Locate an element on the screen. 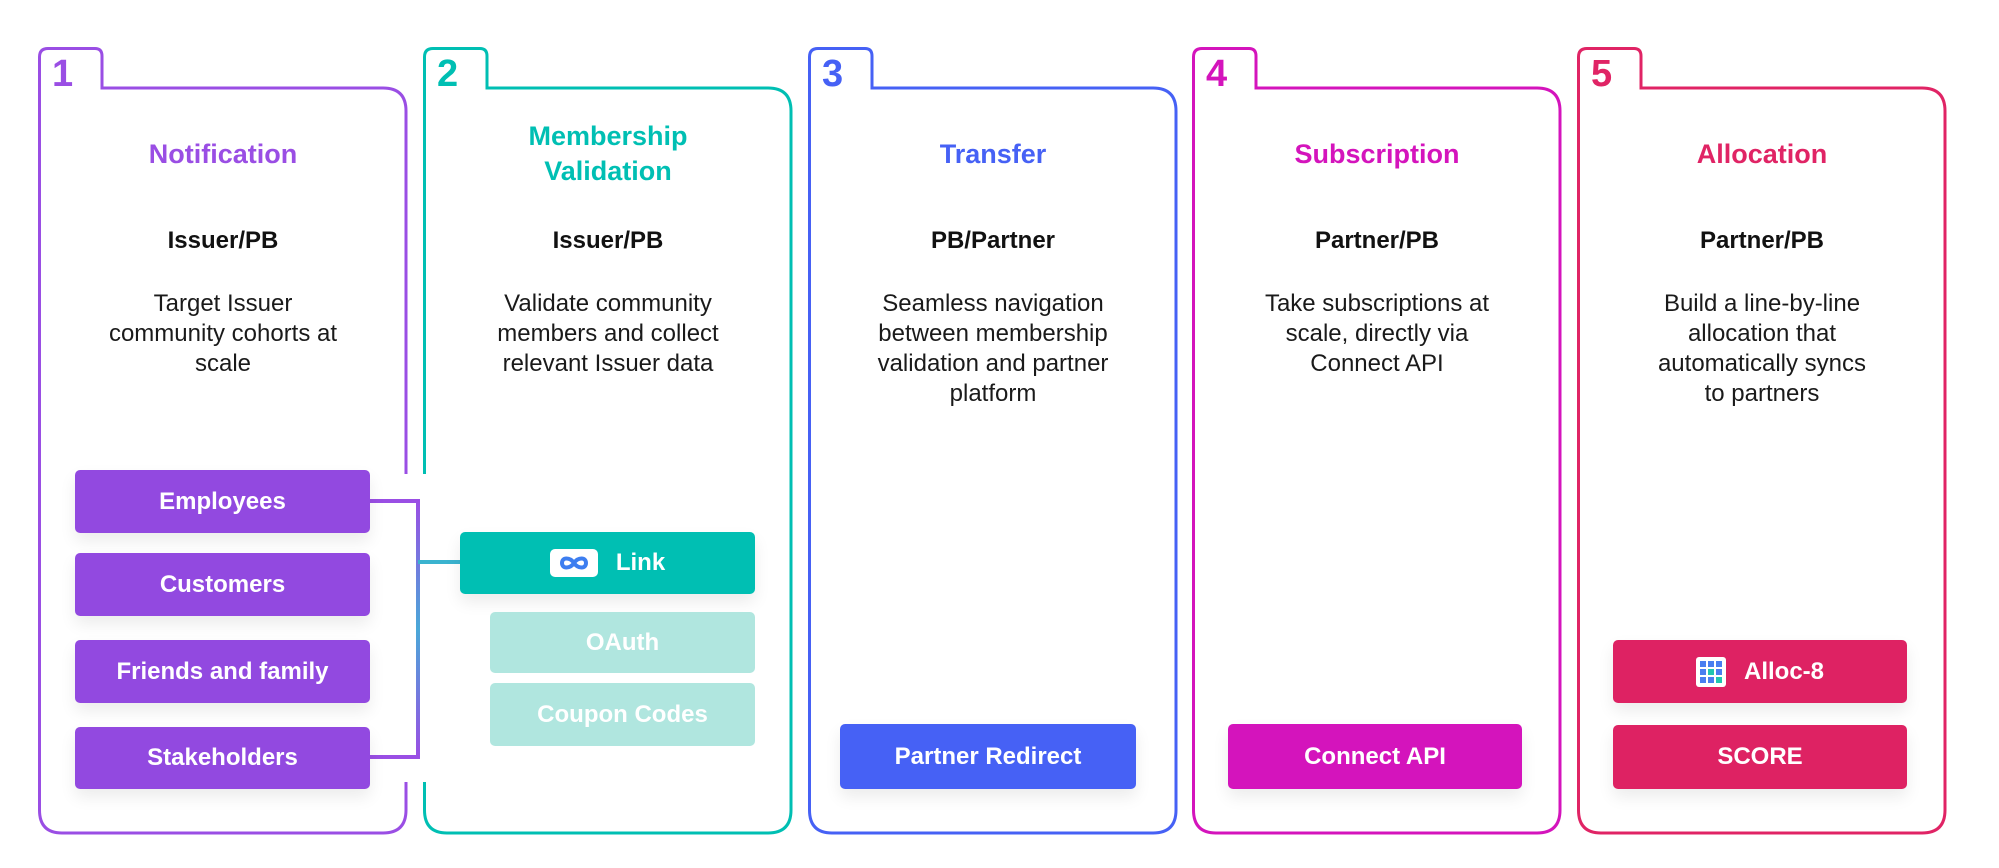 Image resolution: width=1999 pixels, height=868 pixels. alloc-8-label: Alloc-8 is located at coordinates (1783, 671).